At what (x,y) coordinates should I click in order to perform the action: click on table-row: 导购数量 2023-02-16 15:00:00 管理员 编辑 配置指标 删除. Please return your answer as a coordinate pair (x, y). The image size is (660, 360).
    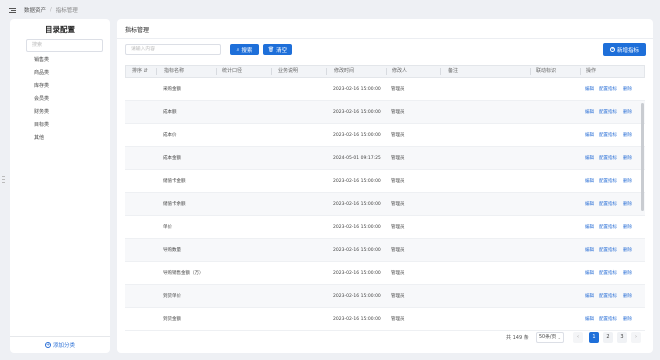
    Looking at the image, I should click on (385, 250).